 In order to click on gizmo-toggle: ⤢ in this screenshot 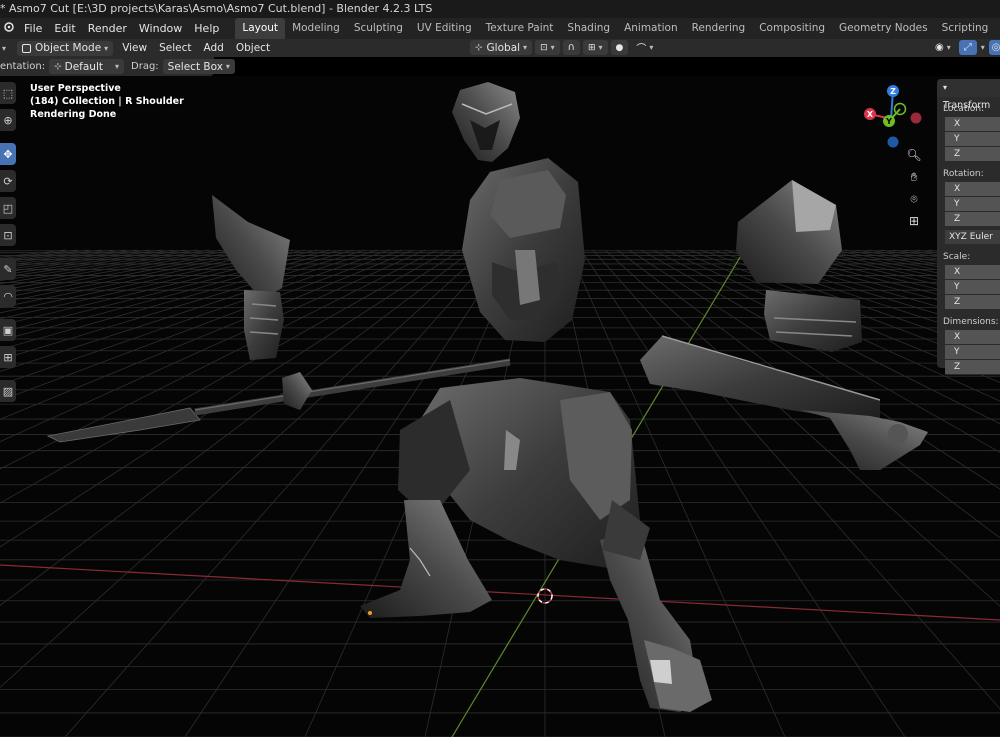, I will do `click(967, 47)`.